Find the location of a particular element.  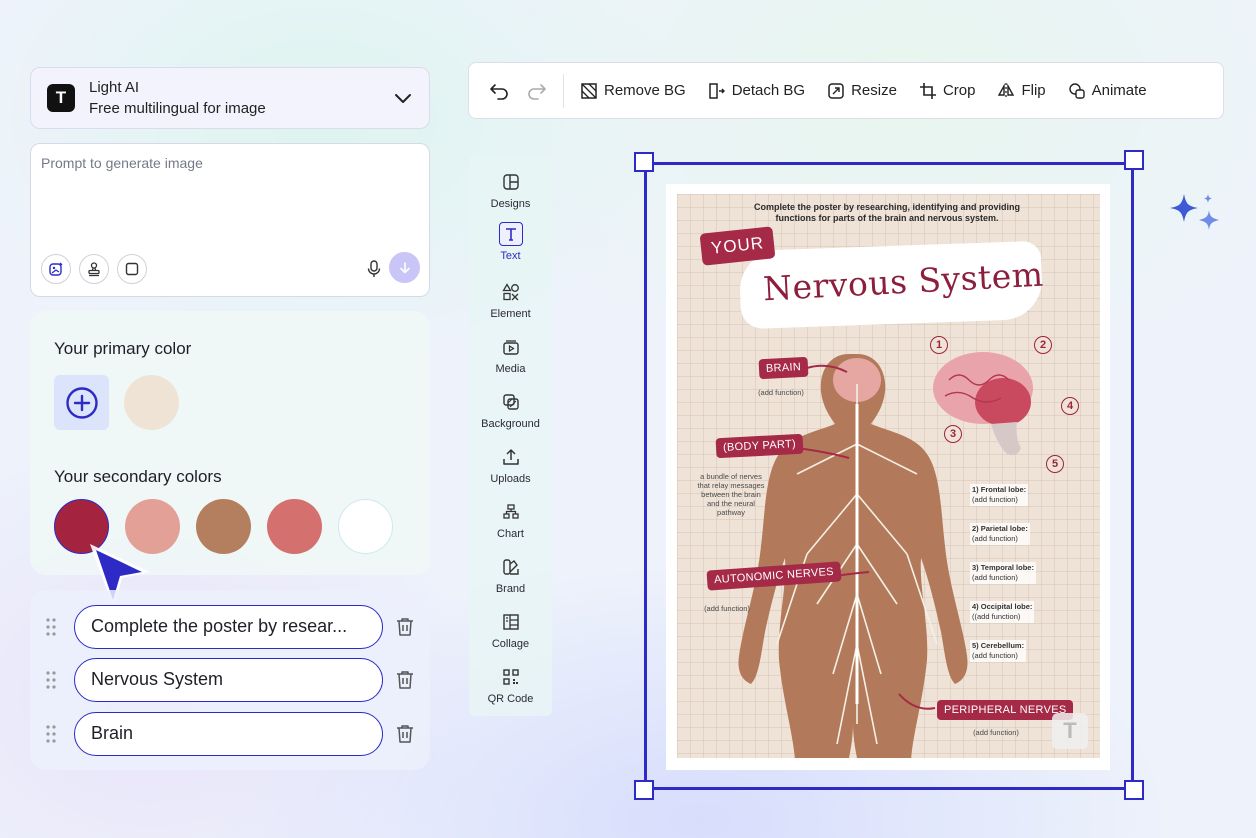

resize-icon is located at coordinates (836, 90).